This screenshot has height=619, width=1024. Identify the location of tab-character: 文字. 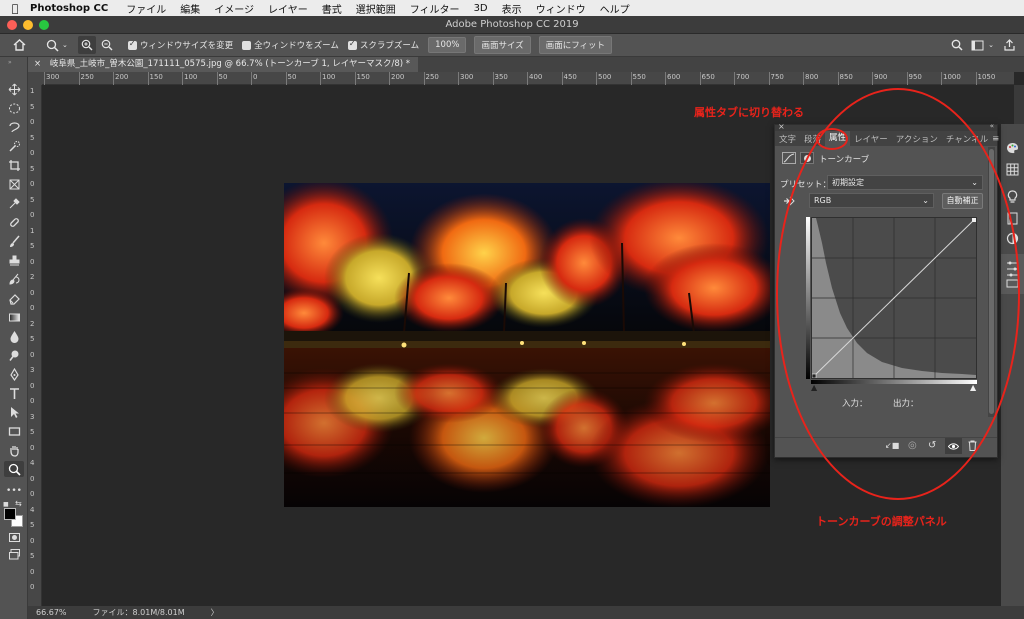
(787, 139).